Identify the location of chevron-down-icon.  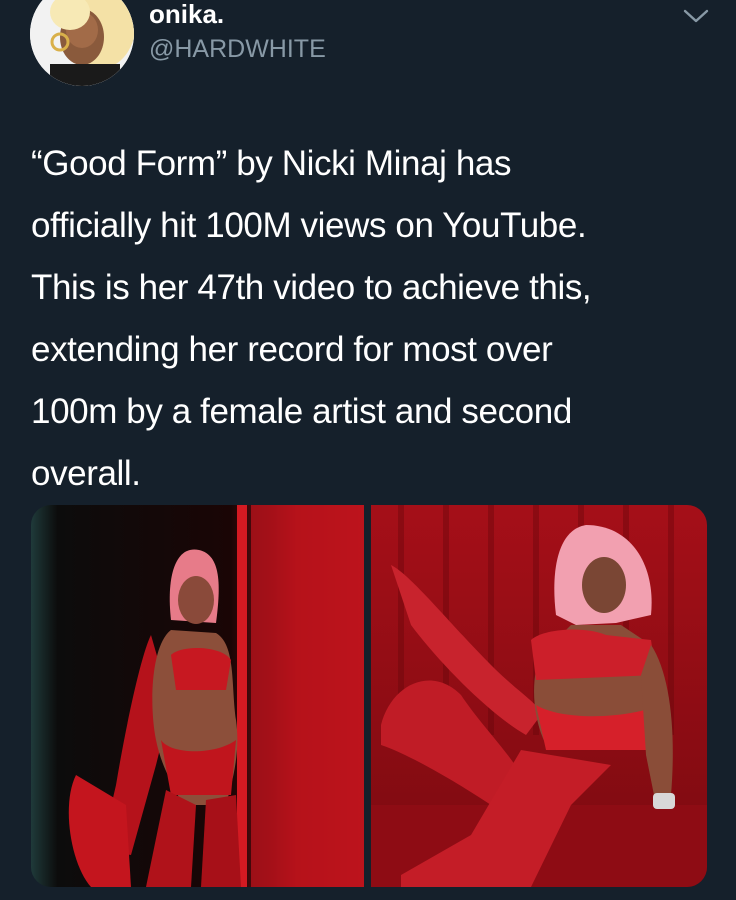
(696, 16).